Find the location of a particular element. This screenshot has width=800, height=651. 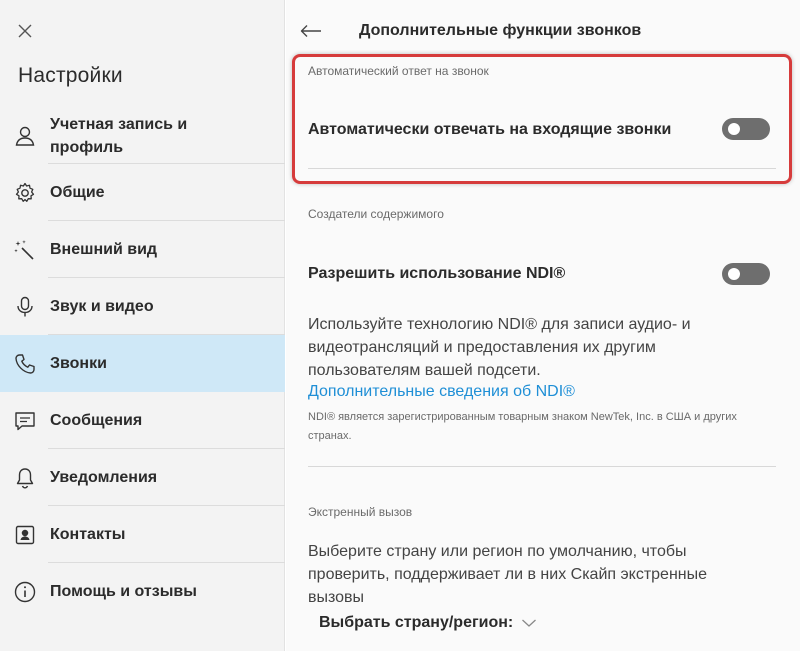

magic-wand-icon is located at coordinates (25, 250).